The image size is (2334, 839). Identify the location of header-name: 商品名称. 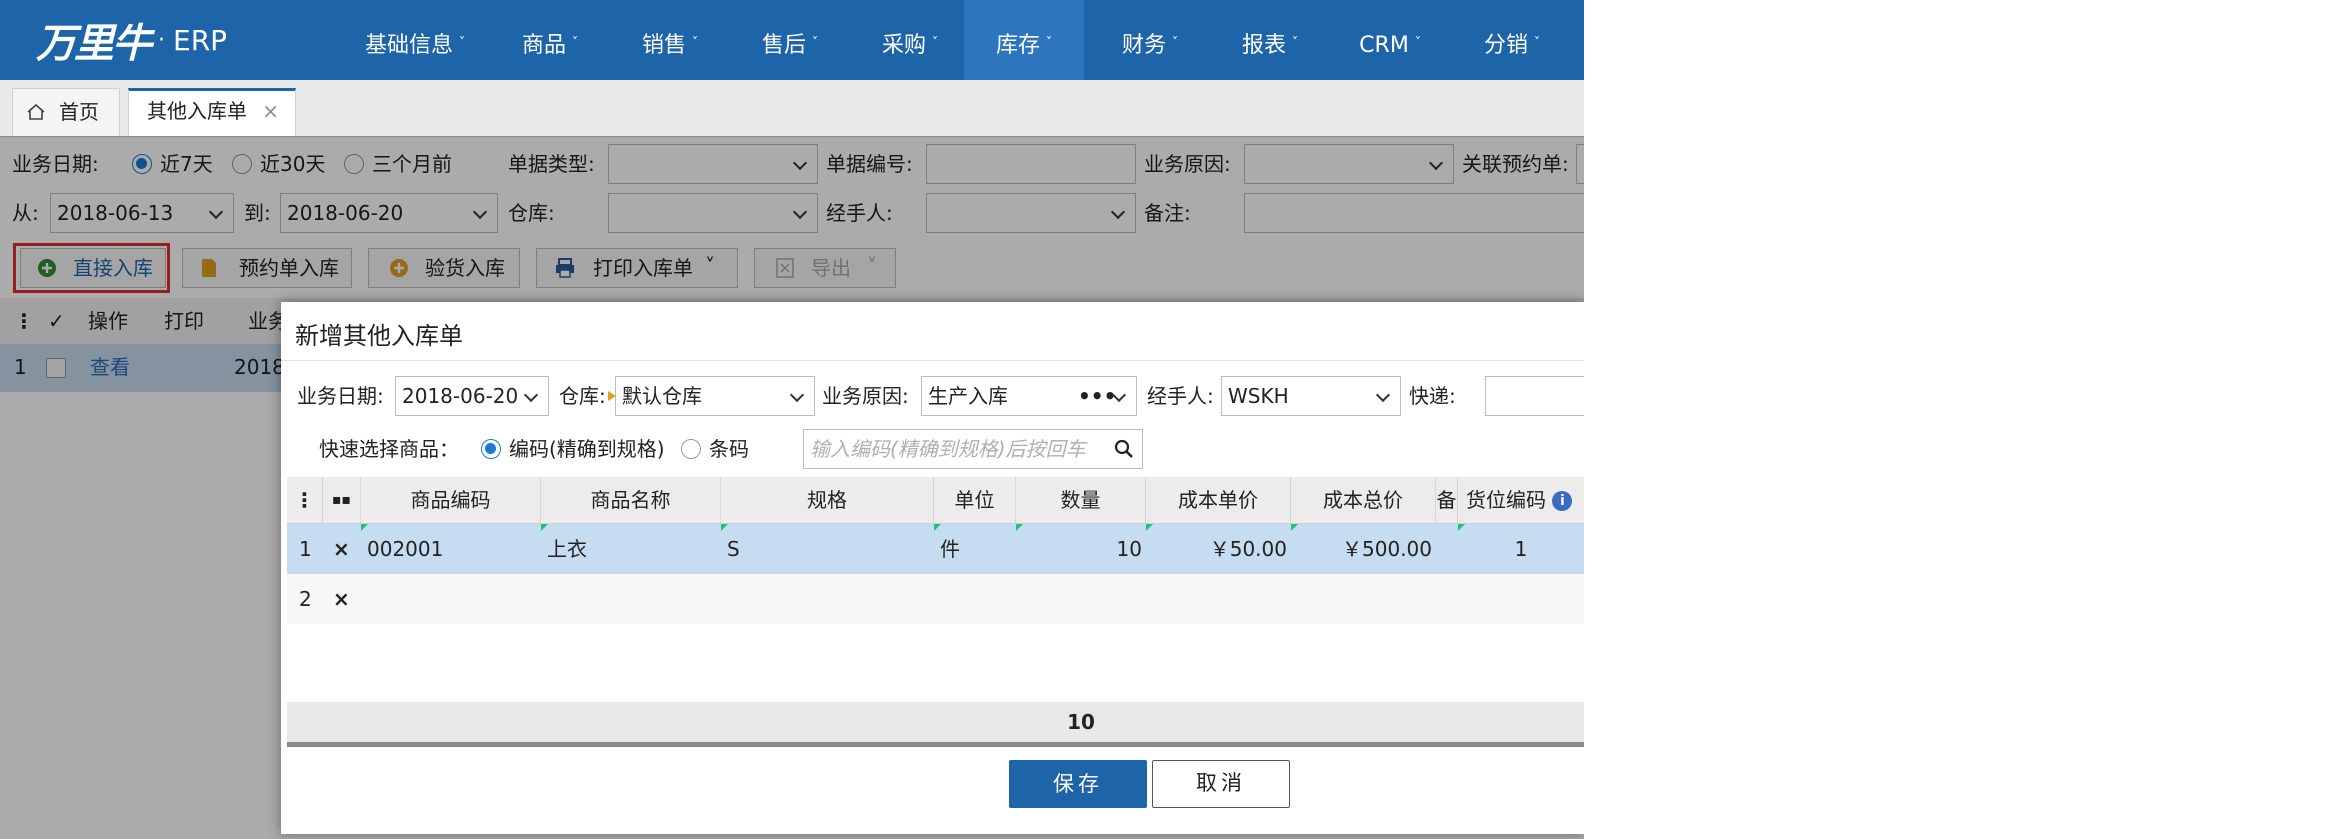
(631, 500).